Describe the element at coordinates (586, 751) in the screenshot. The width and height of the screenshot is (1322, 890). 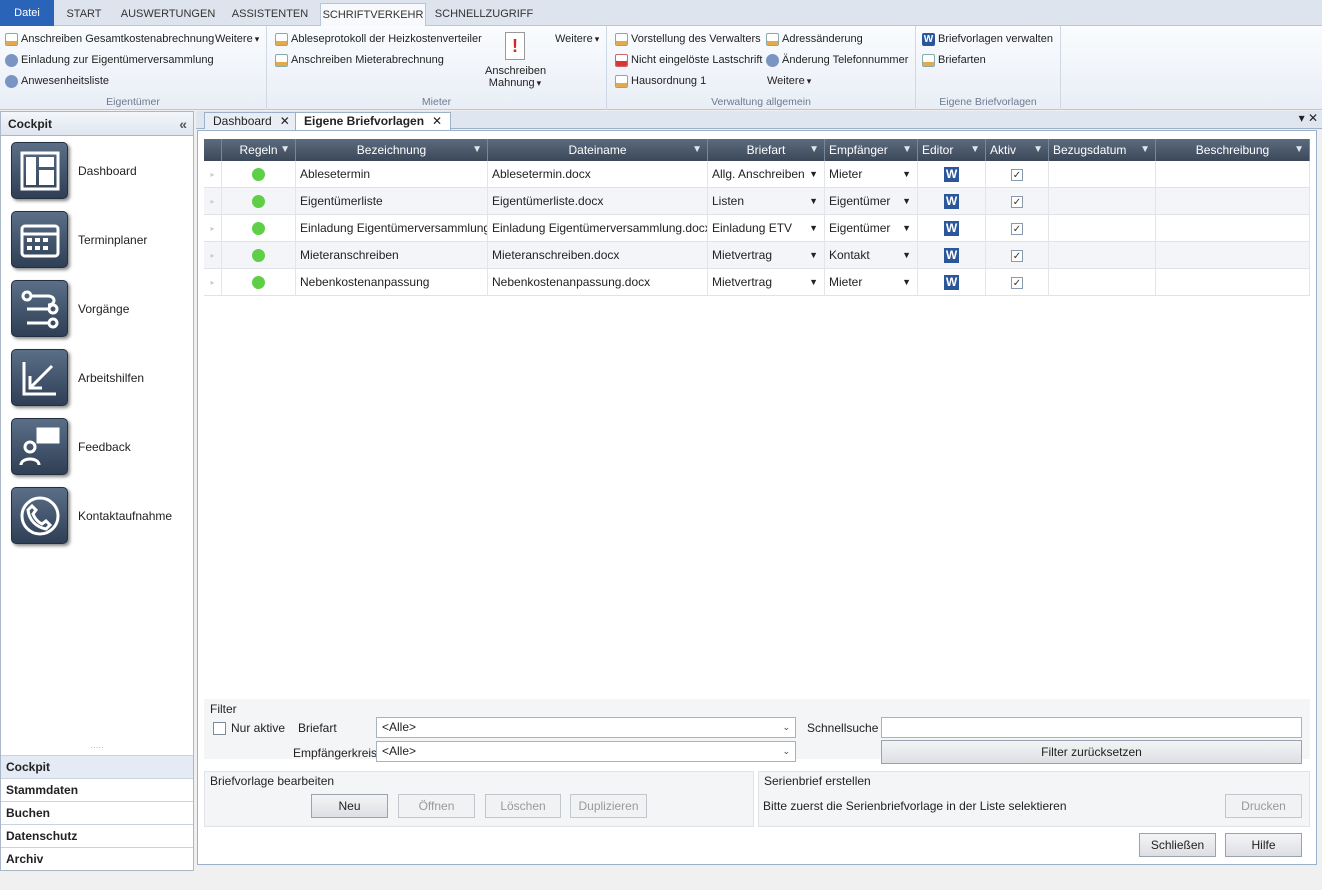
I see `empfaengerkreis-select: <Alle> ⌄` at that location.